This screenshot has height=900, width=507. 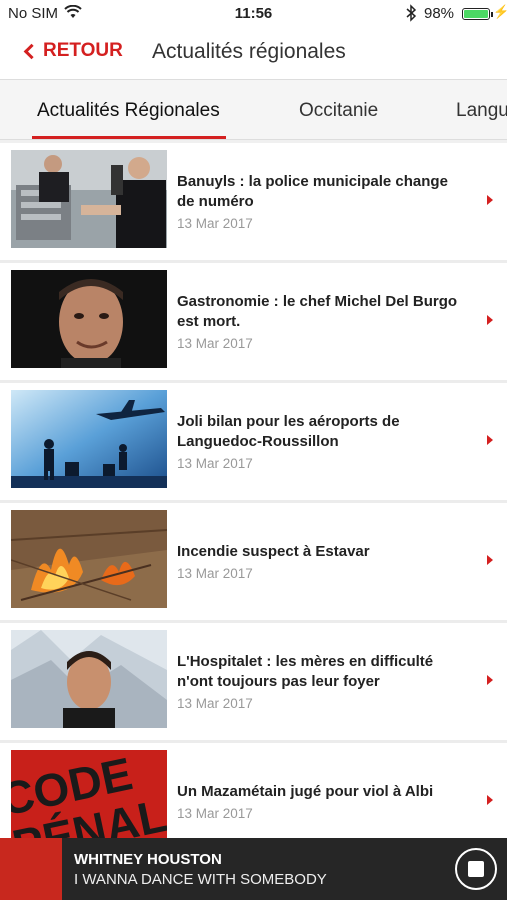 What do you see at coordinates (253, 14) in the screenshot?
I see `status-bar: No SIM 11:56 98% ⚡` at bounding box center [253, 14].